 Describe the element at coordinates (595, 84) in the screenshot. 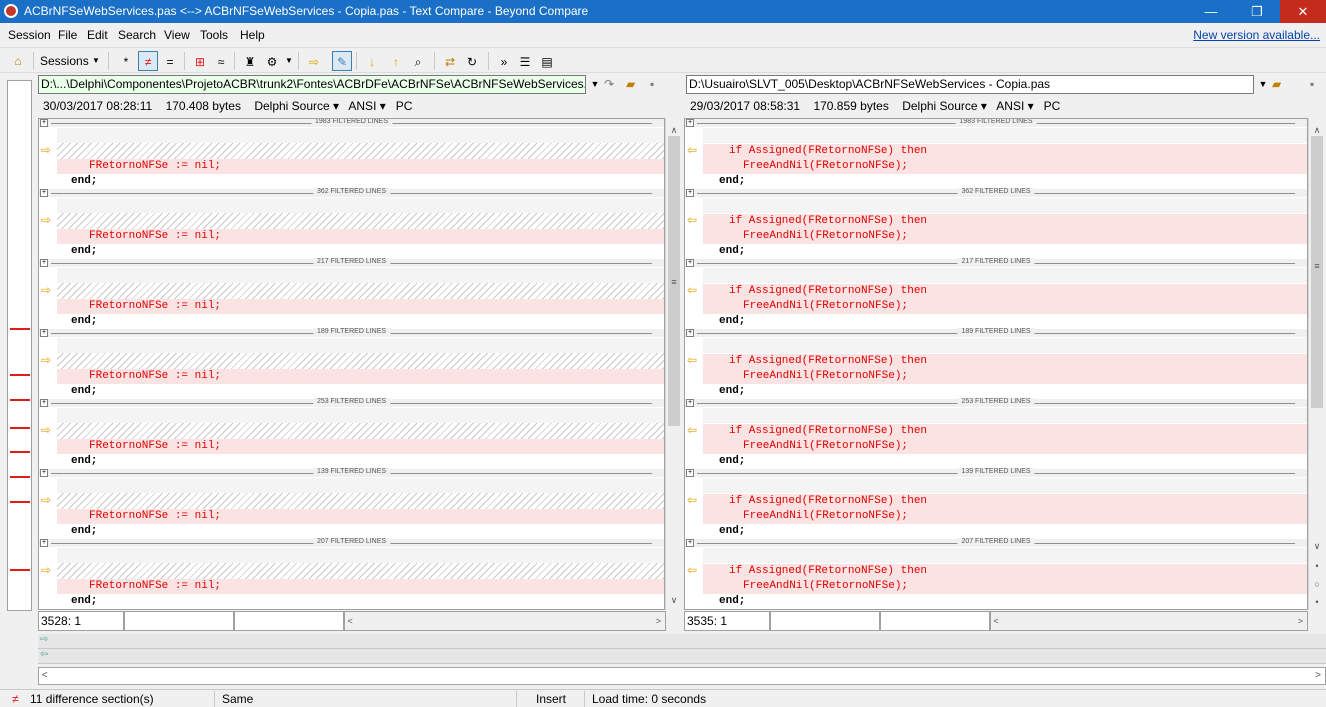

I see `left-path-dropdown-icon: ▼` at that location.